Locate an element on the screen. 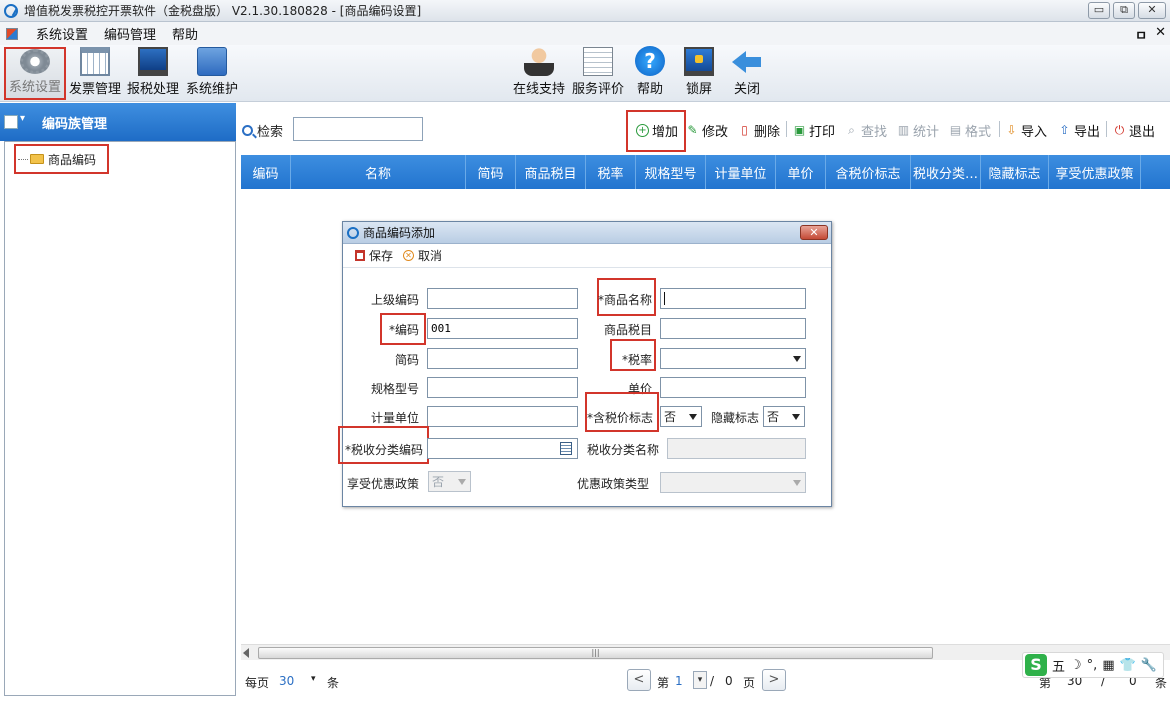  toolbar-invoice-management: 发票管理 is located at coordinates (95, 73).